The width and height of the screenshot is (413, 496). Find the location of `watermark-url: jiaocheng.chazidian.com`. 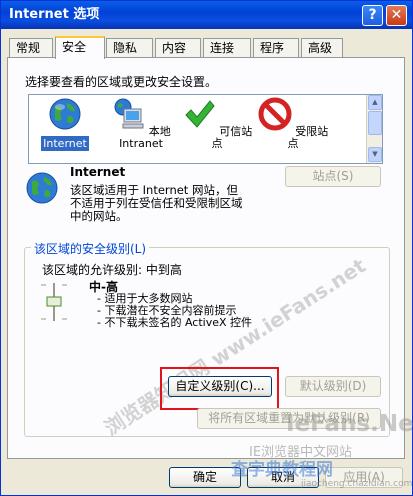

watermark-url: jiaocheng.chazidian.com is located at coordinates (357, 484).